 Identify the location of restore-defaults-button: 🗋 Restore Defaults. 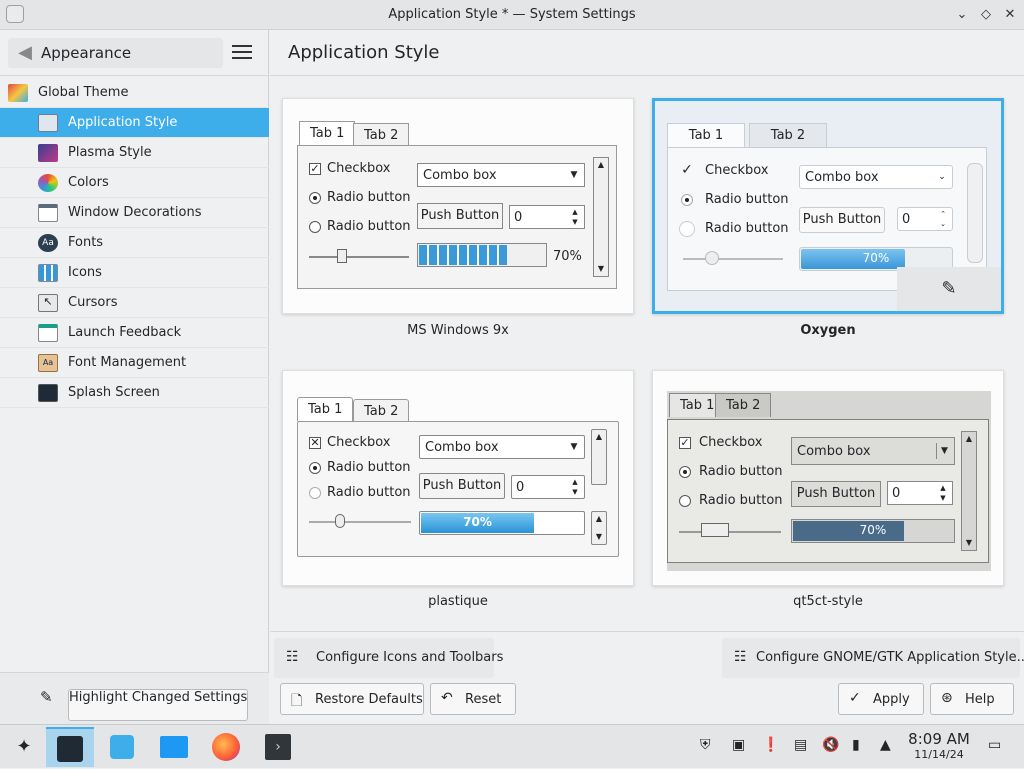
(352, 699).